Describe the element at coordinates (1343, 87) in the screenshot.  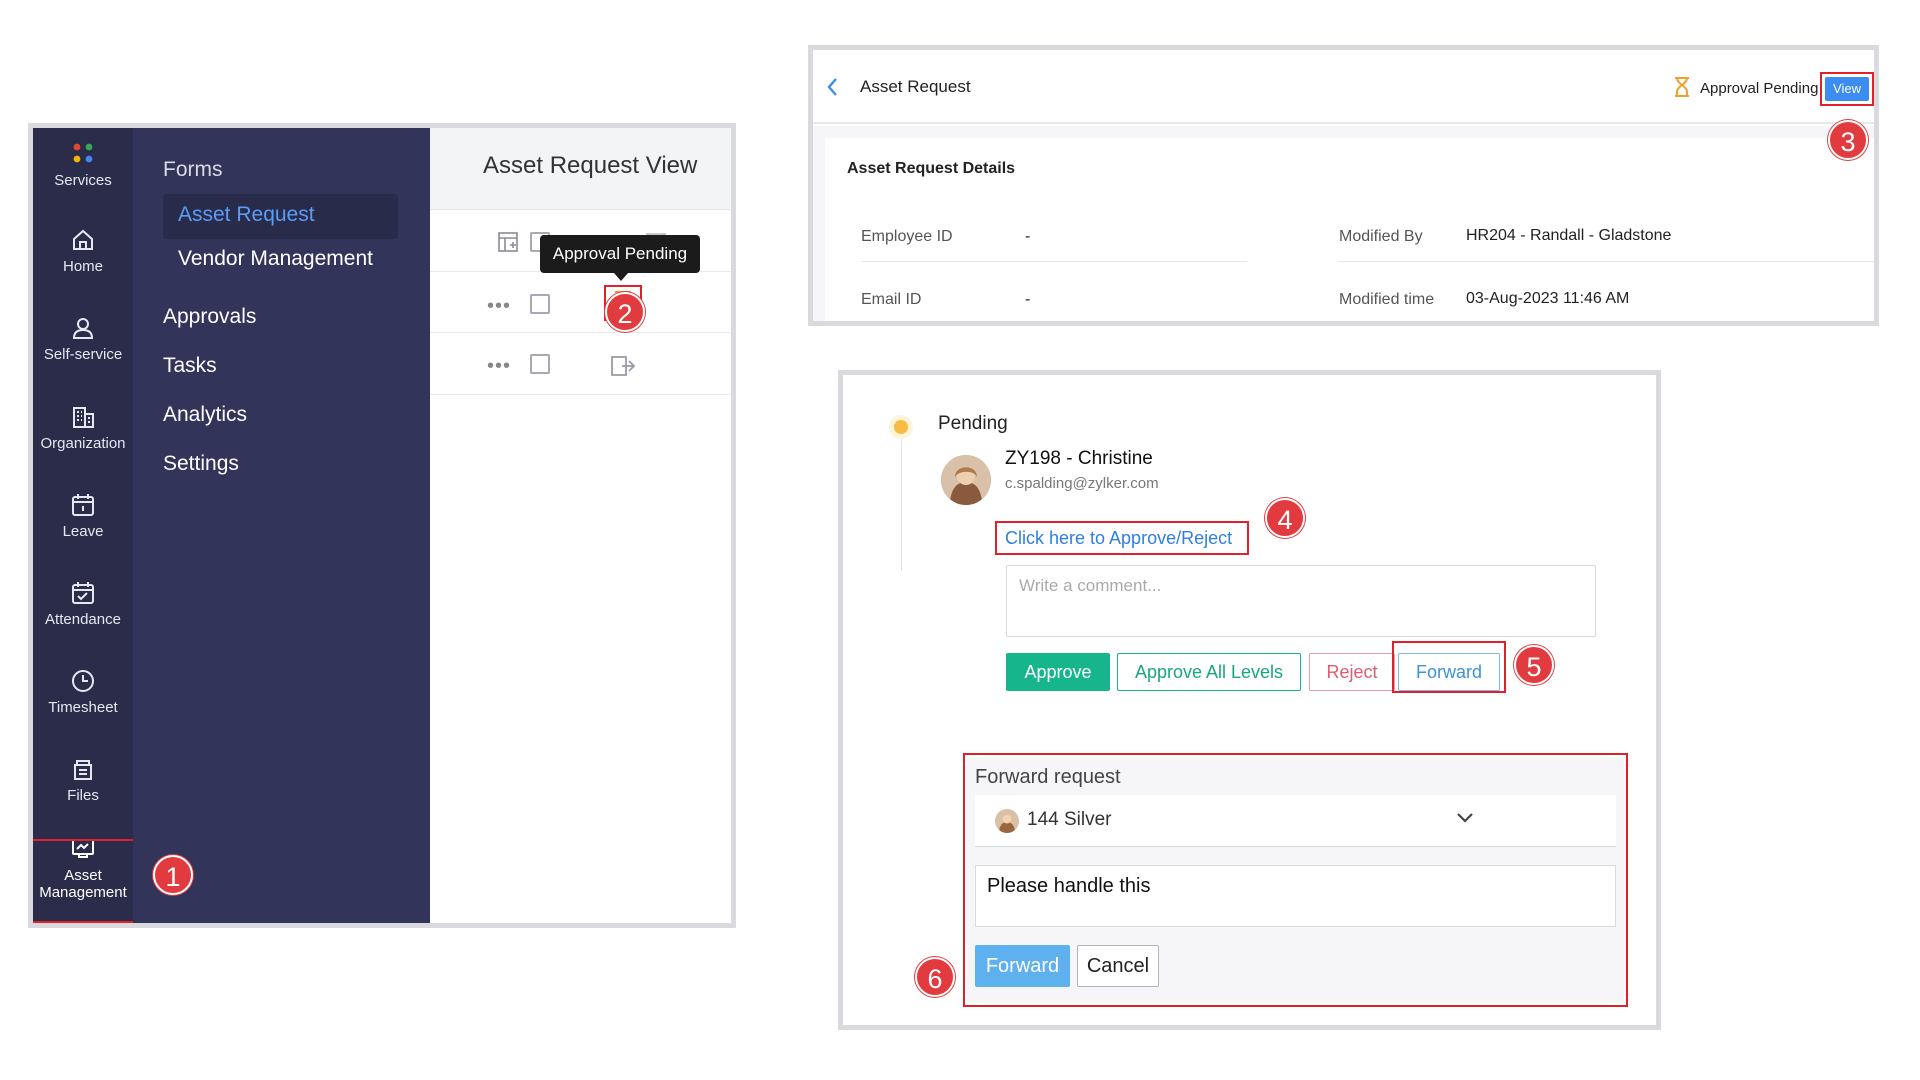
I see `detail-header: Asset Request Approval Pending View` at that location.